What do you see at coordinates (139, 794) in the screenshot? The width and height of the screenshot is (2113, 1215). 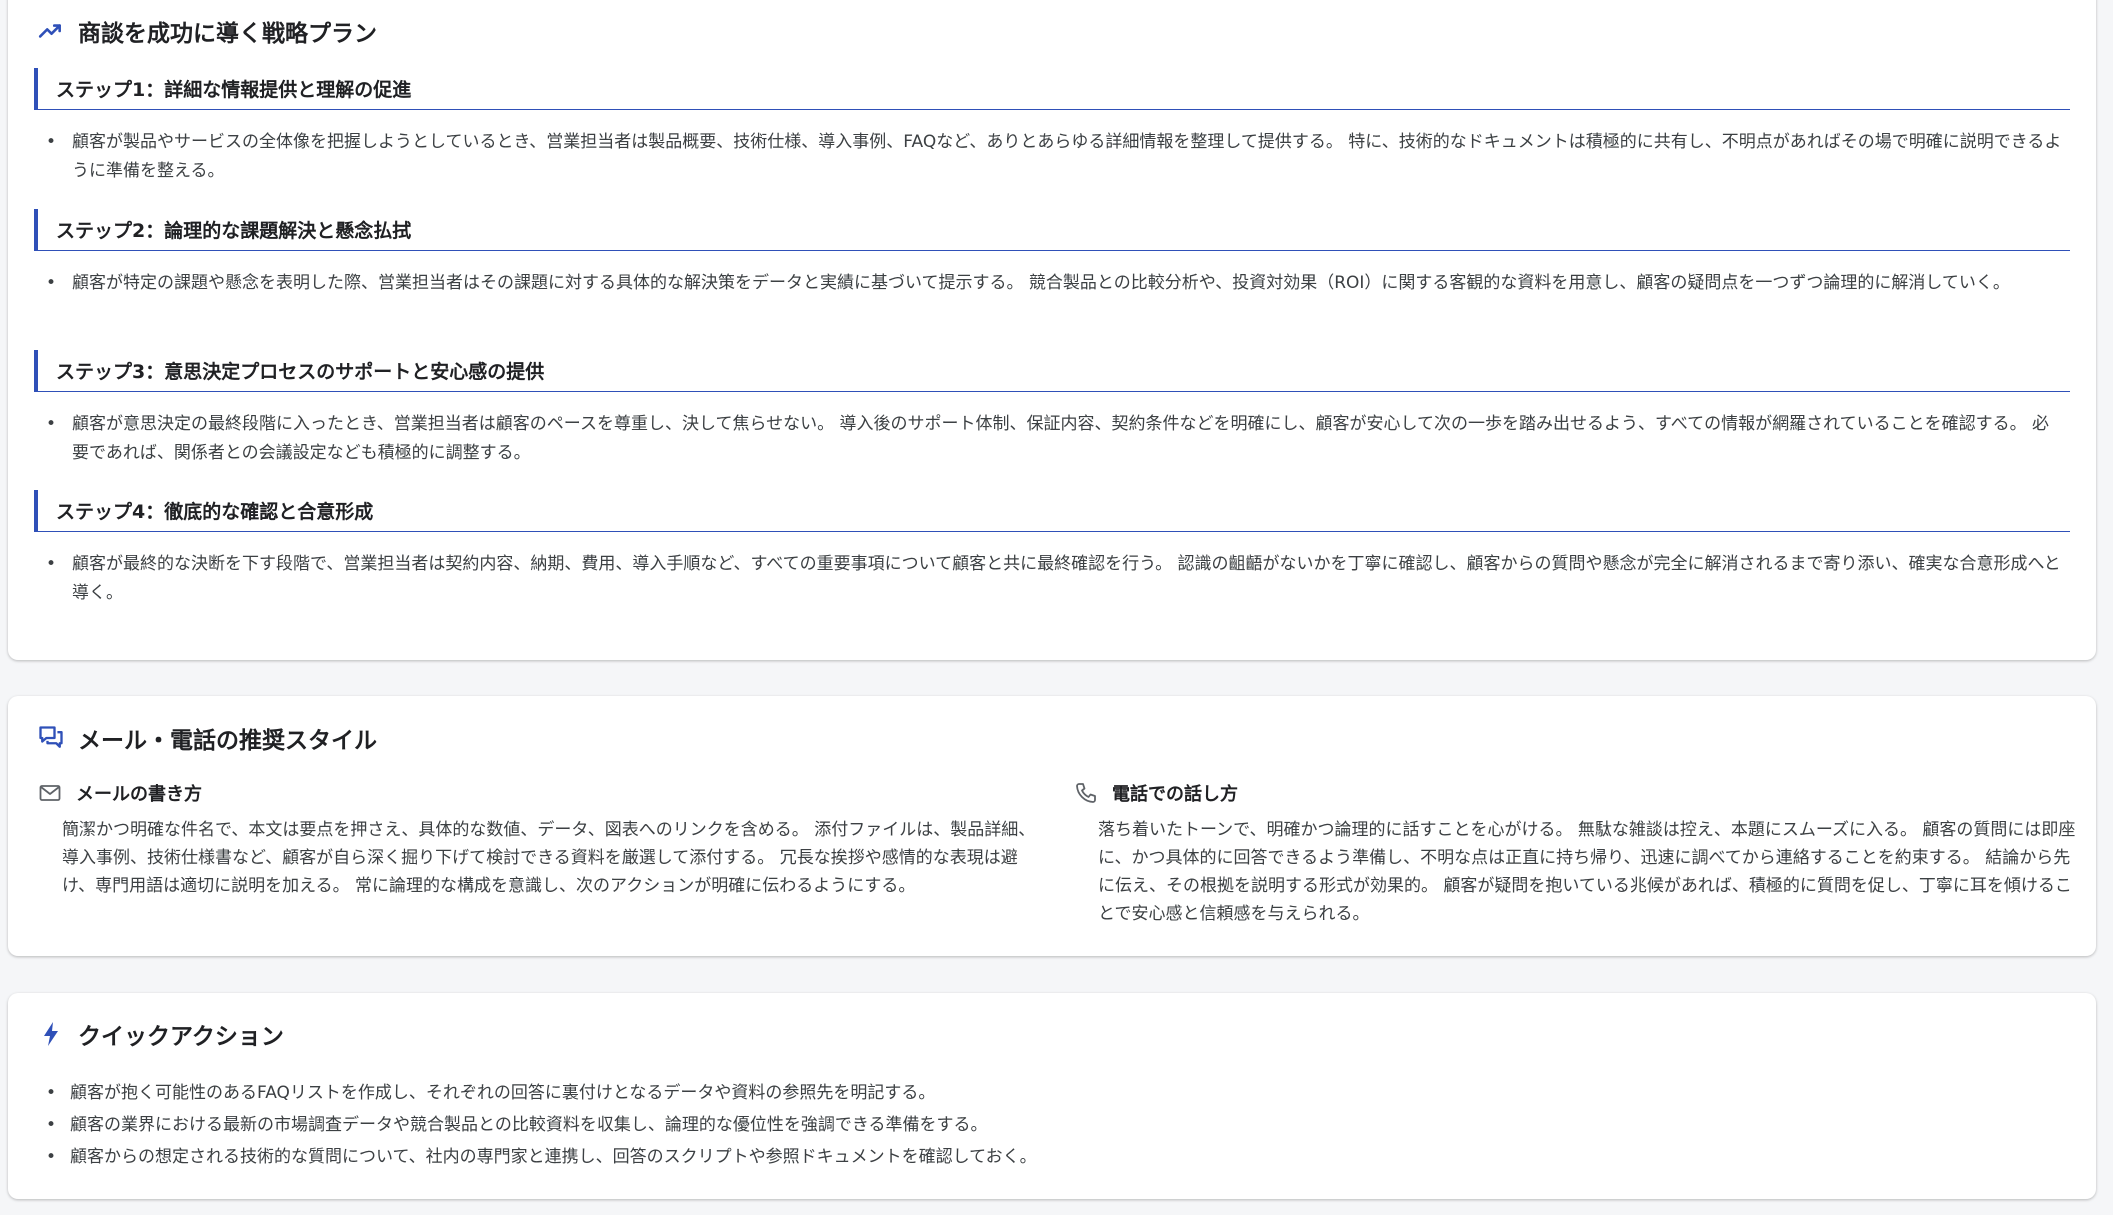 I see `email-style-title: メールの書き方` at bounding box center [139, 794].